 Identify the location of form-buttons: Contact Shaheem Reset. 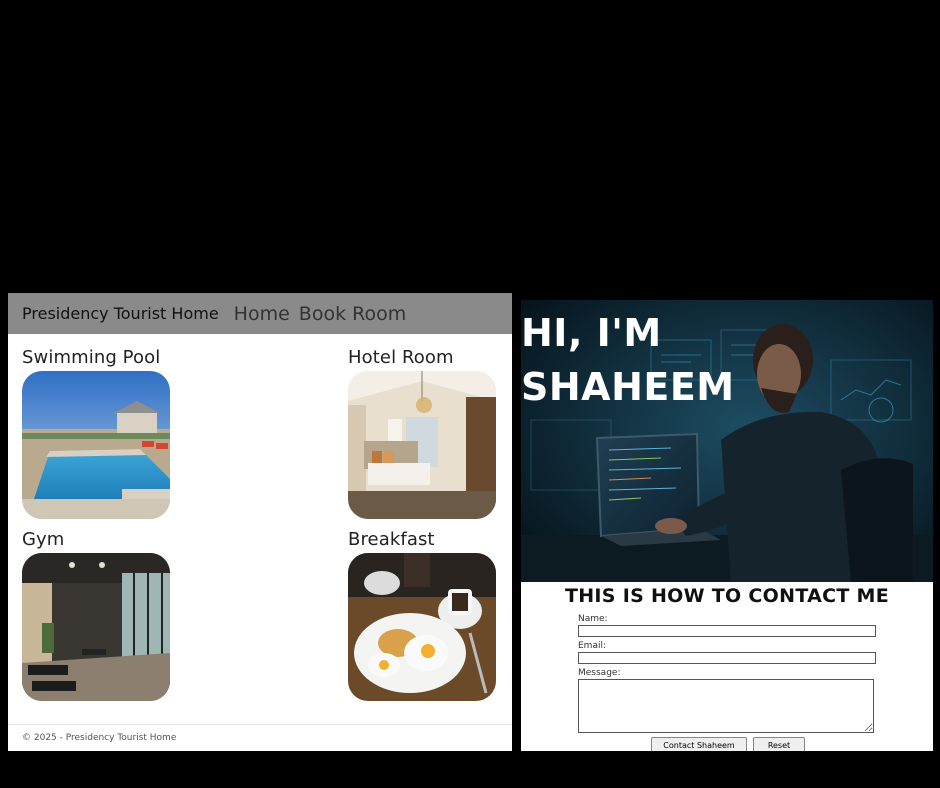
(728, 744).